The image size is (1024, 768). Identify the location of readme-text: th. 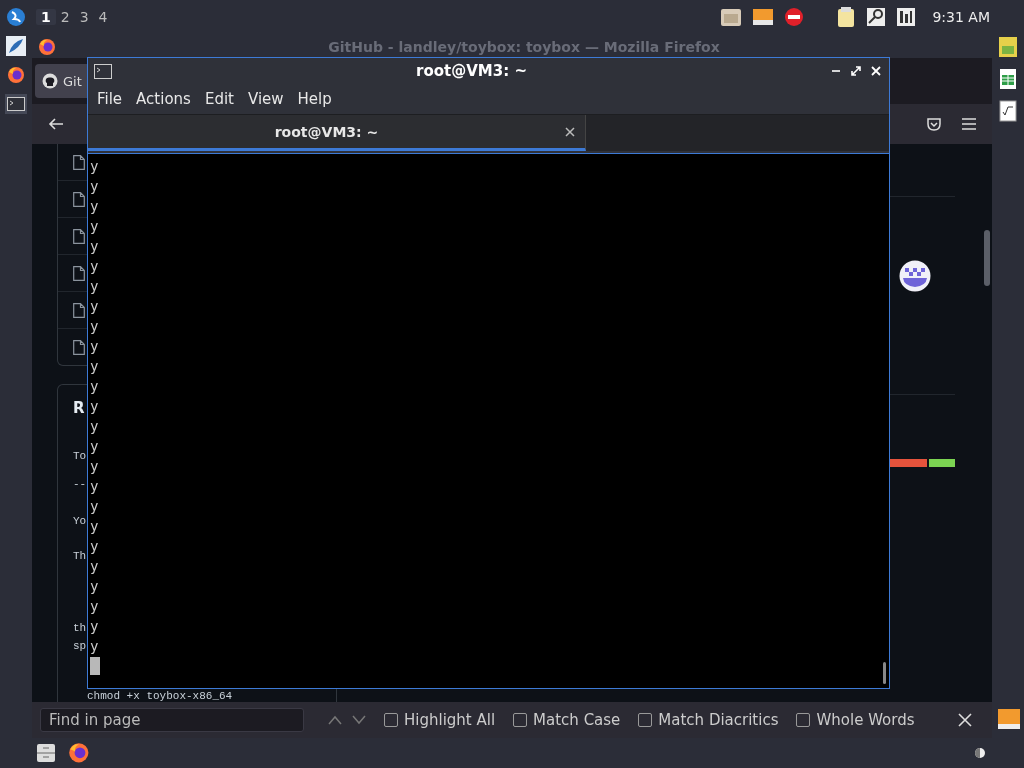
(80, 628).